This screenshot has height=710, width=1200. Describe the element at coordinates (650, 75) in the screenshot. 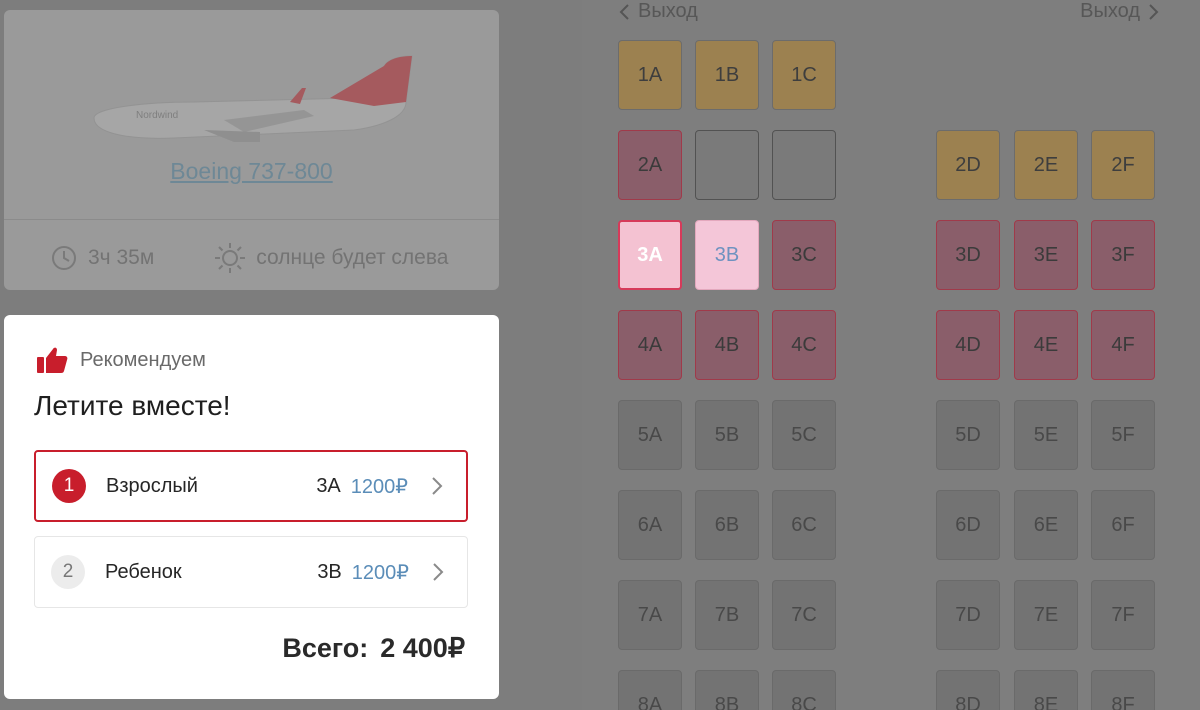

I see `seat-1a: 1A` at that location.